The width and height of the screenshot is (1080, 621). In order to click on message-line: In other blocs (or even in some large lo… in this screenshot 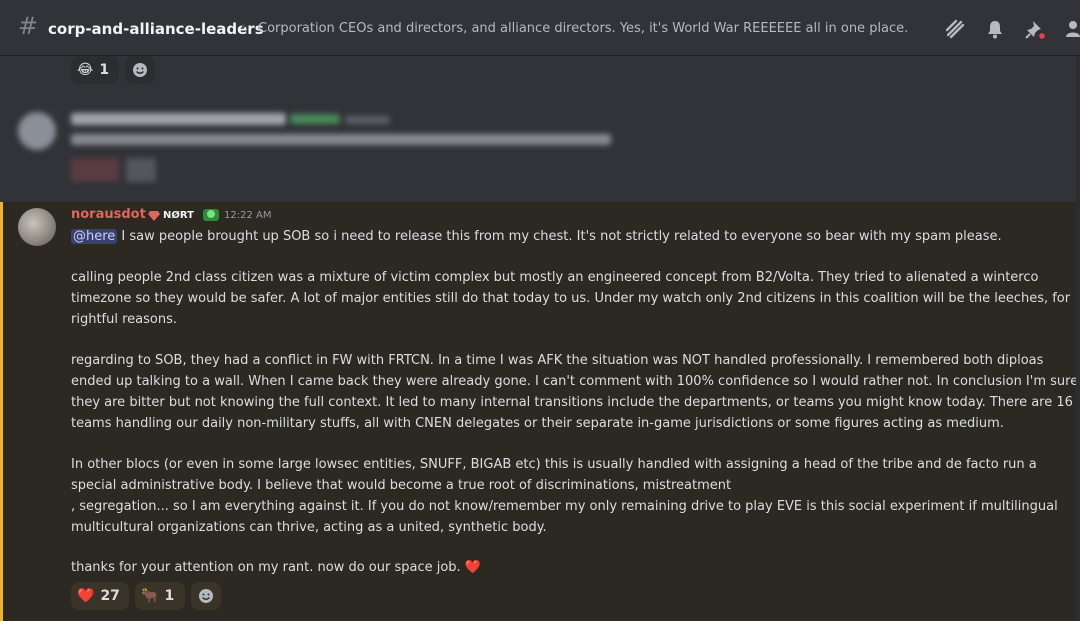, I will do `click(554, 464)`.